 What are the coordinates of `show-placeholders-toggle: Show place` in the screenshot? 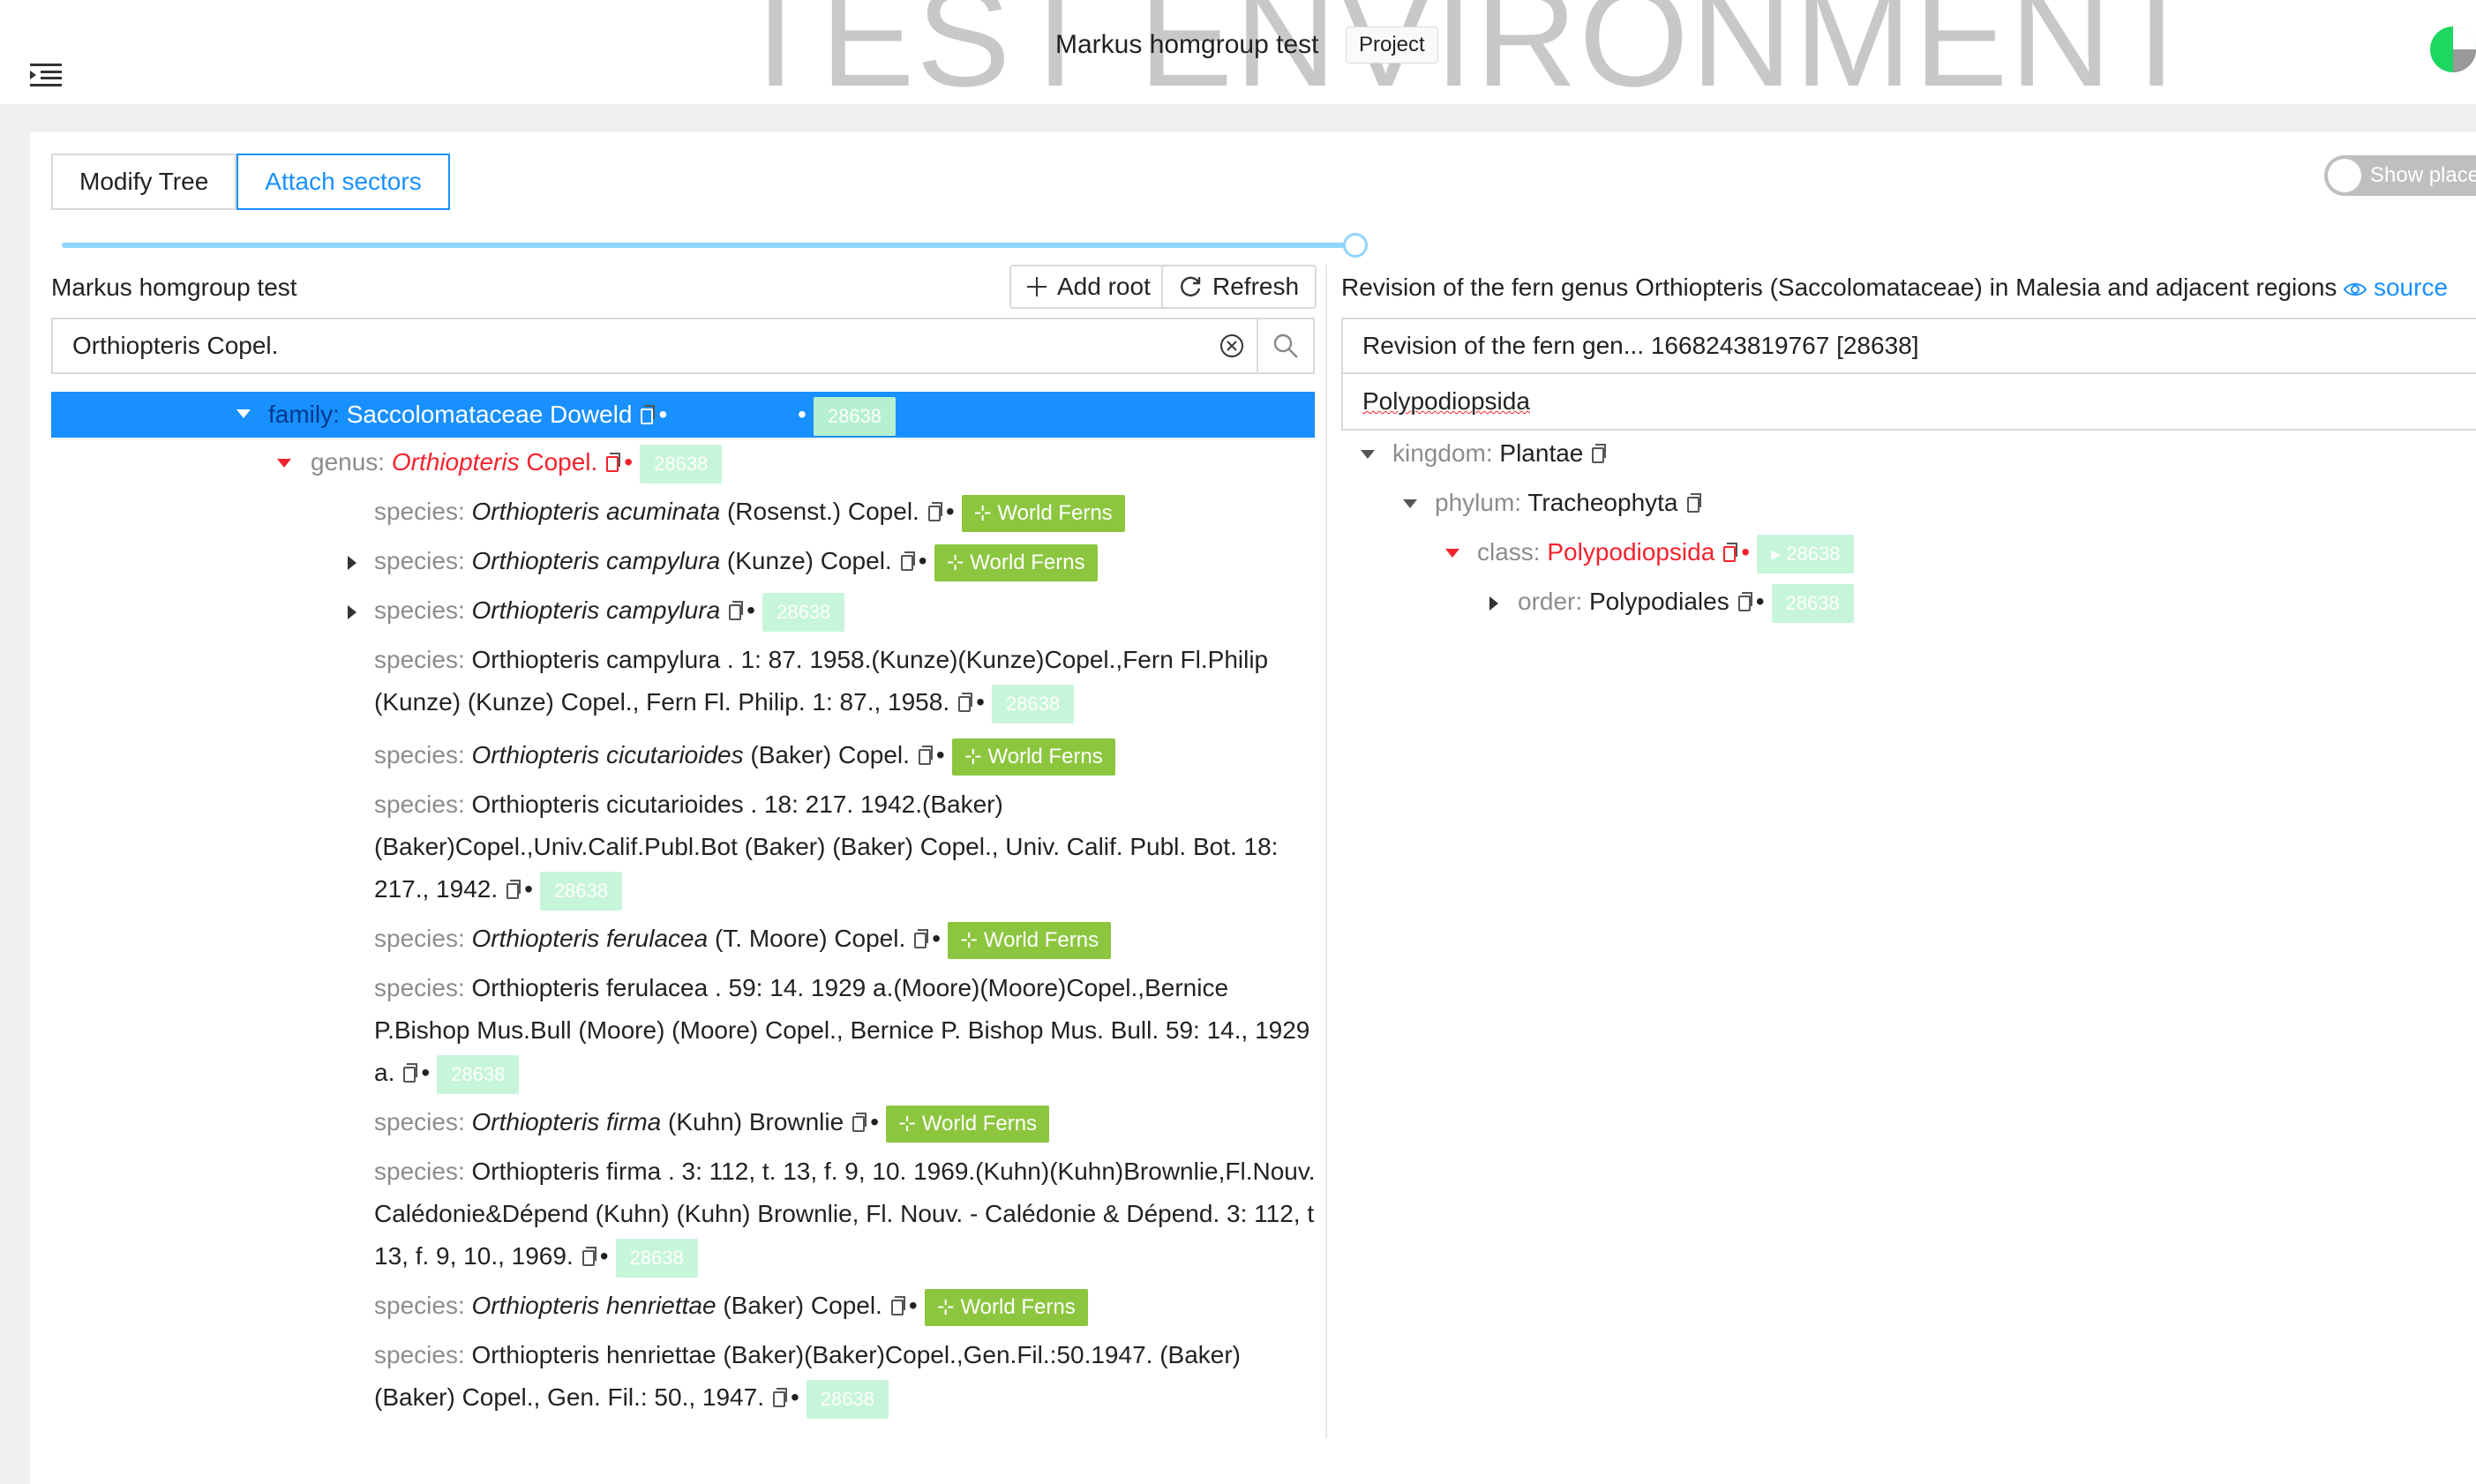 It's located at (2400, 175).